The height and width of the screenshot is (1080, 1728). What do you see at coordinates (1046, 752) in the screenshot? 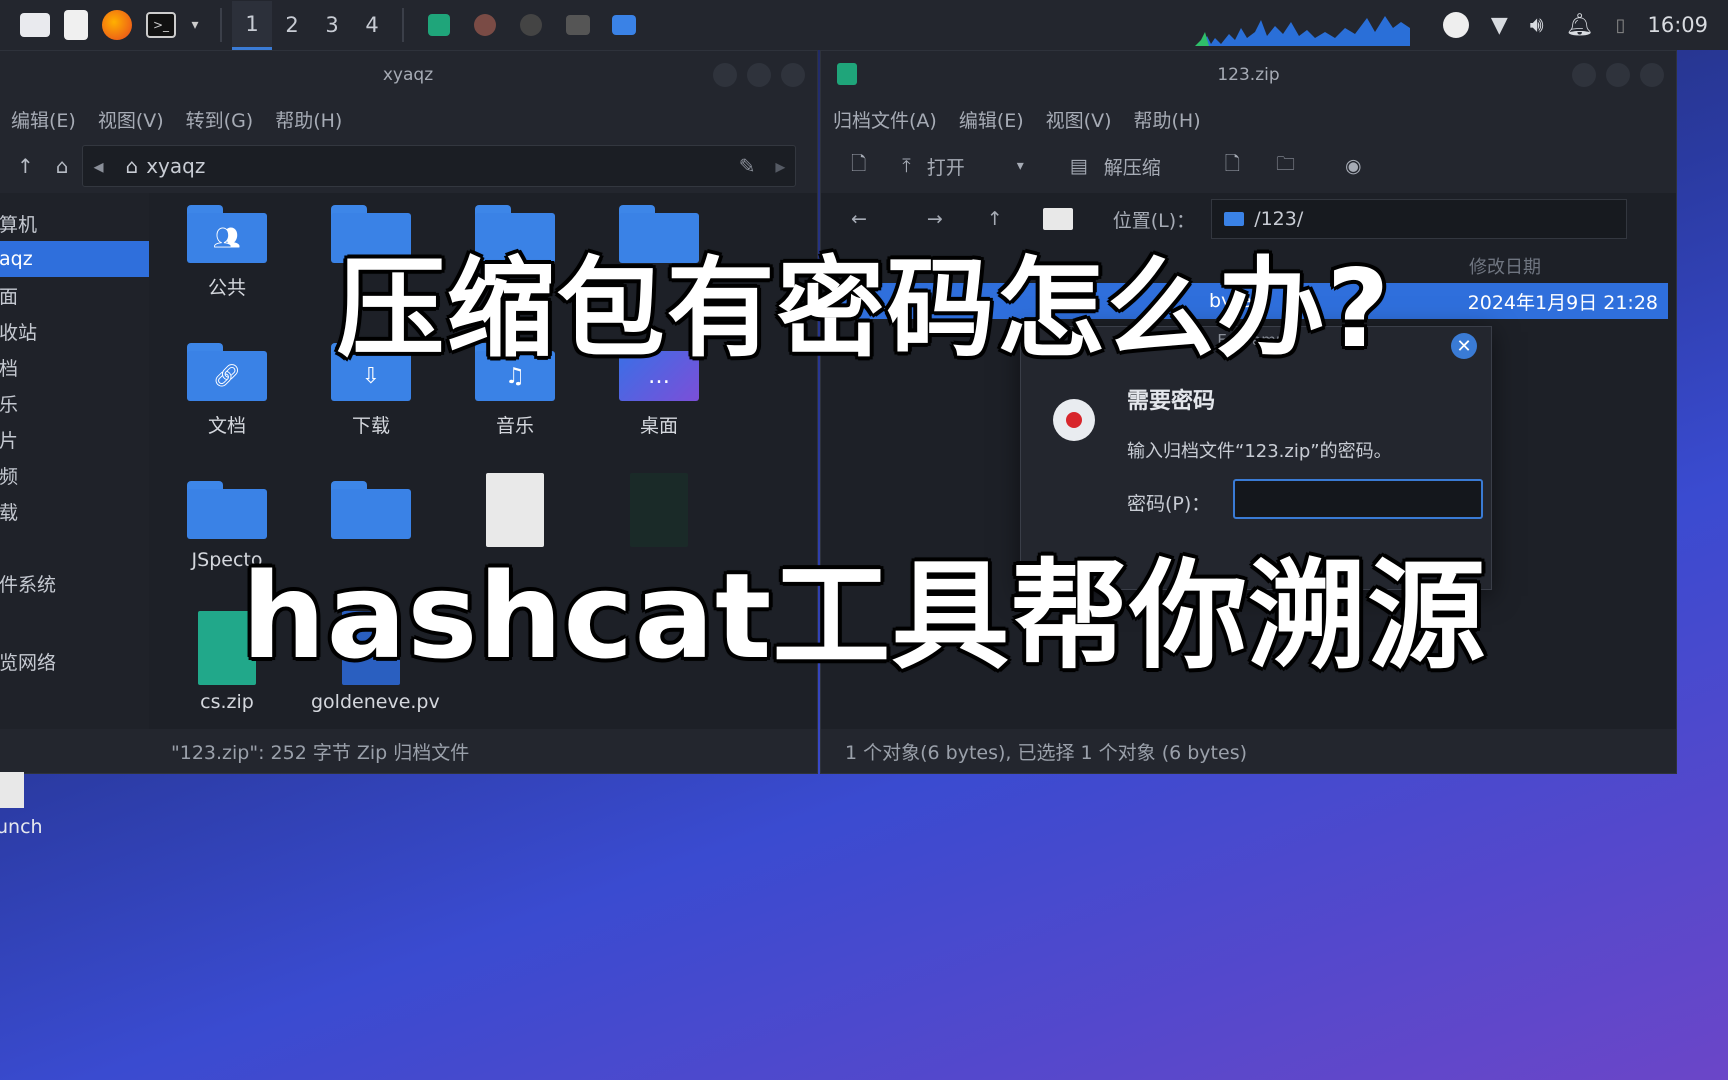
I see `status-text: 1 个对象(6 bytes), 已选择 1 个对象 (6 bytes)` at bounding box center [1046, 752].